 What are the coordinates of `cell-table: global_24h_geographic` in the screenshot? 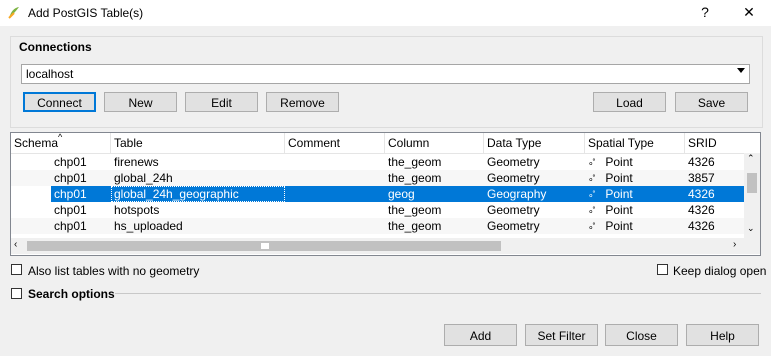 It's located at (198, 194).